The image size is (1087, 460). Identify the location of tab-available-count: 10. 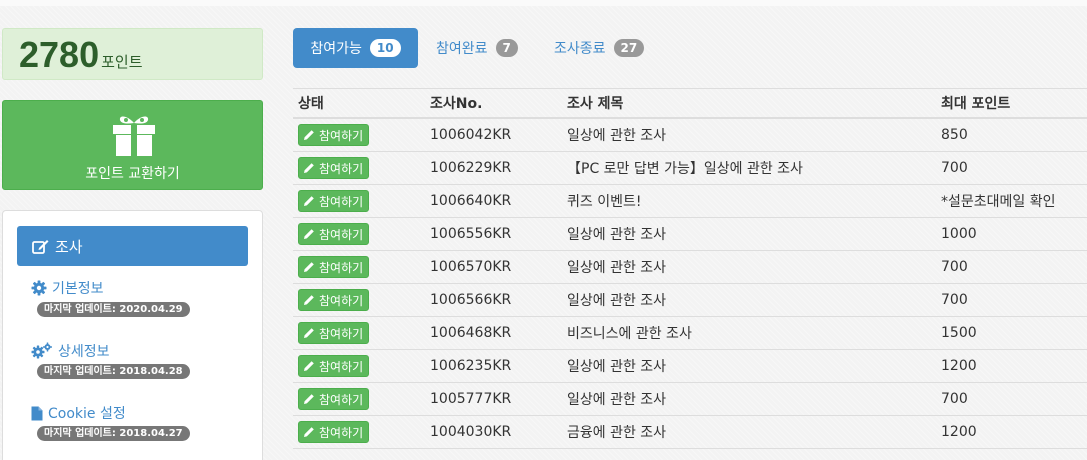
(385, 48).